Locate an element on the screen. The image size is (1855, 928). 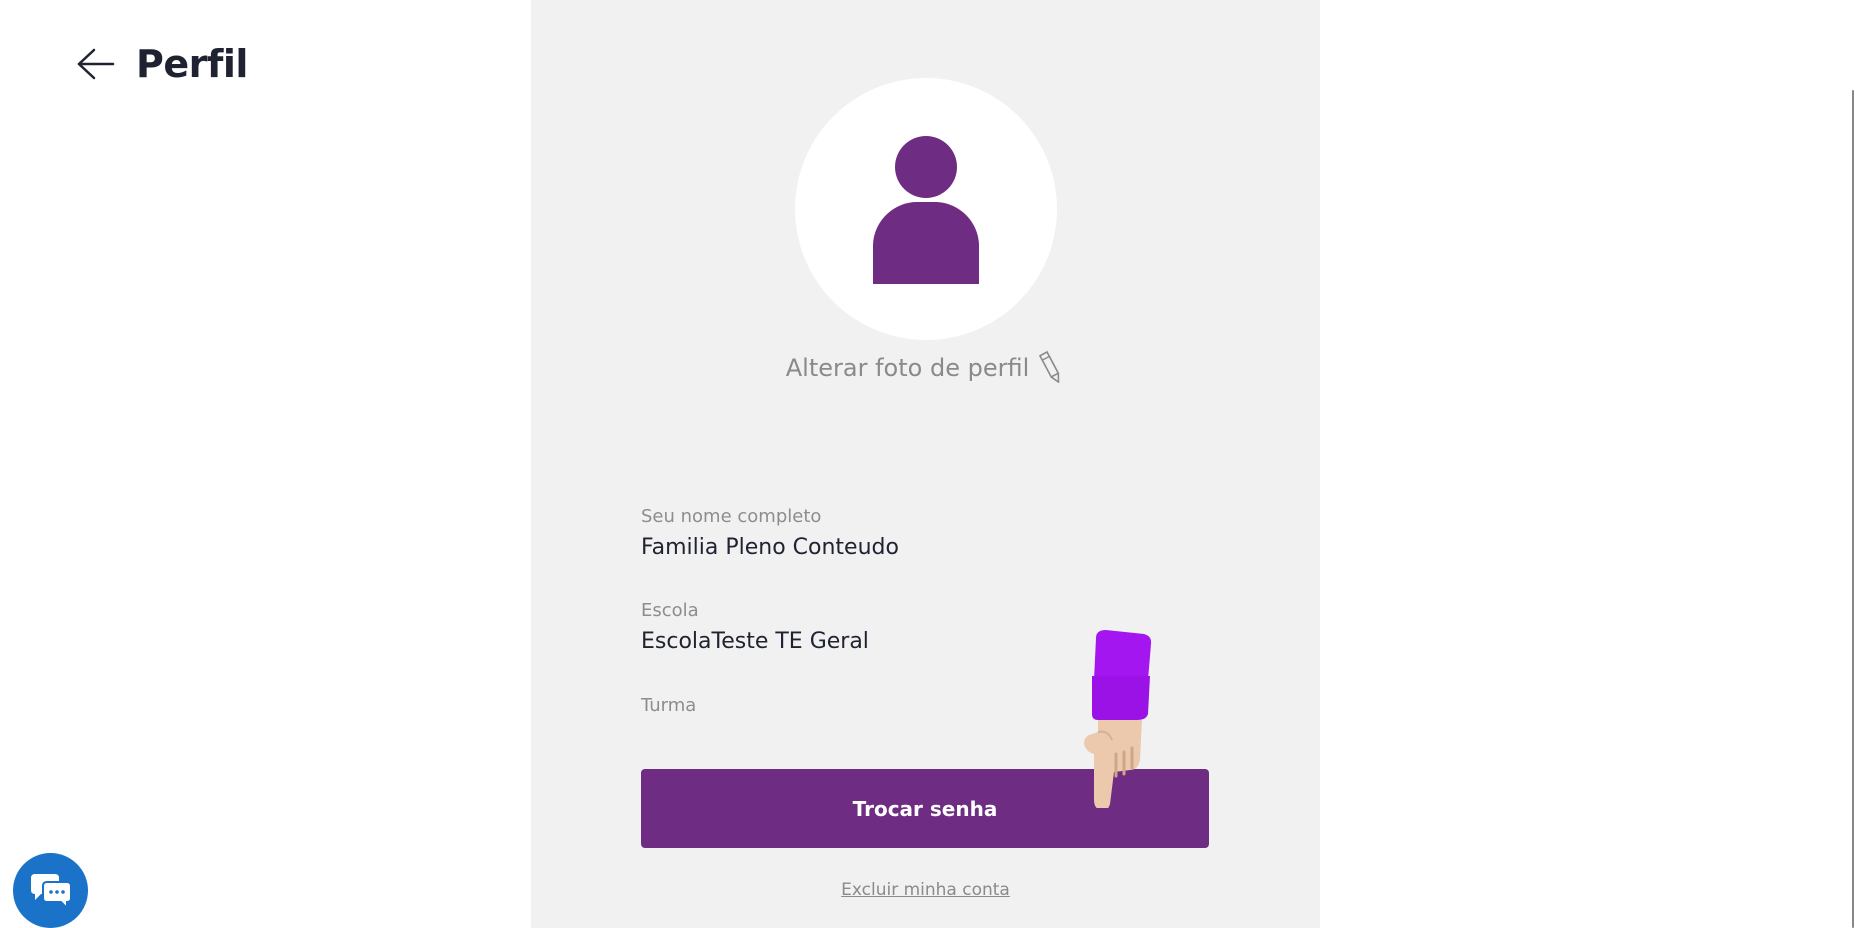
school-value: EscolaTeste TE Geral is located at coordinates (755, 641).